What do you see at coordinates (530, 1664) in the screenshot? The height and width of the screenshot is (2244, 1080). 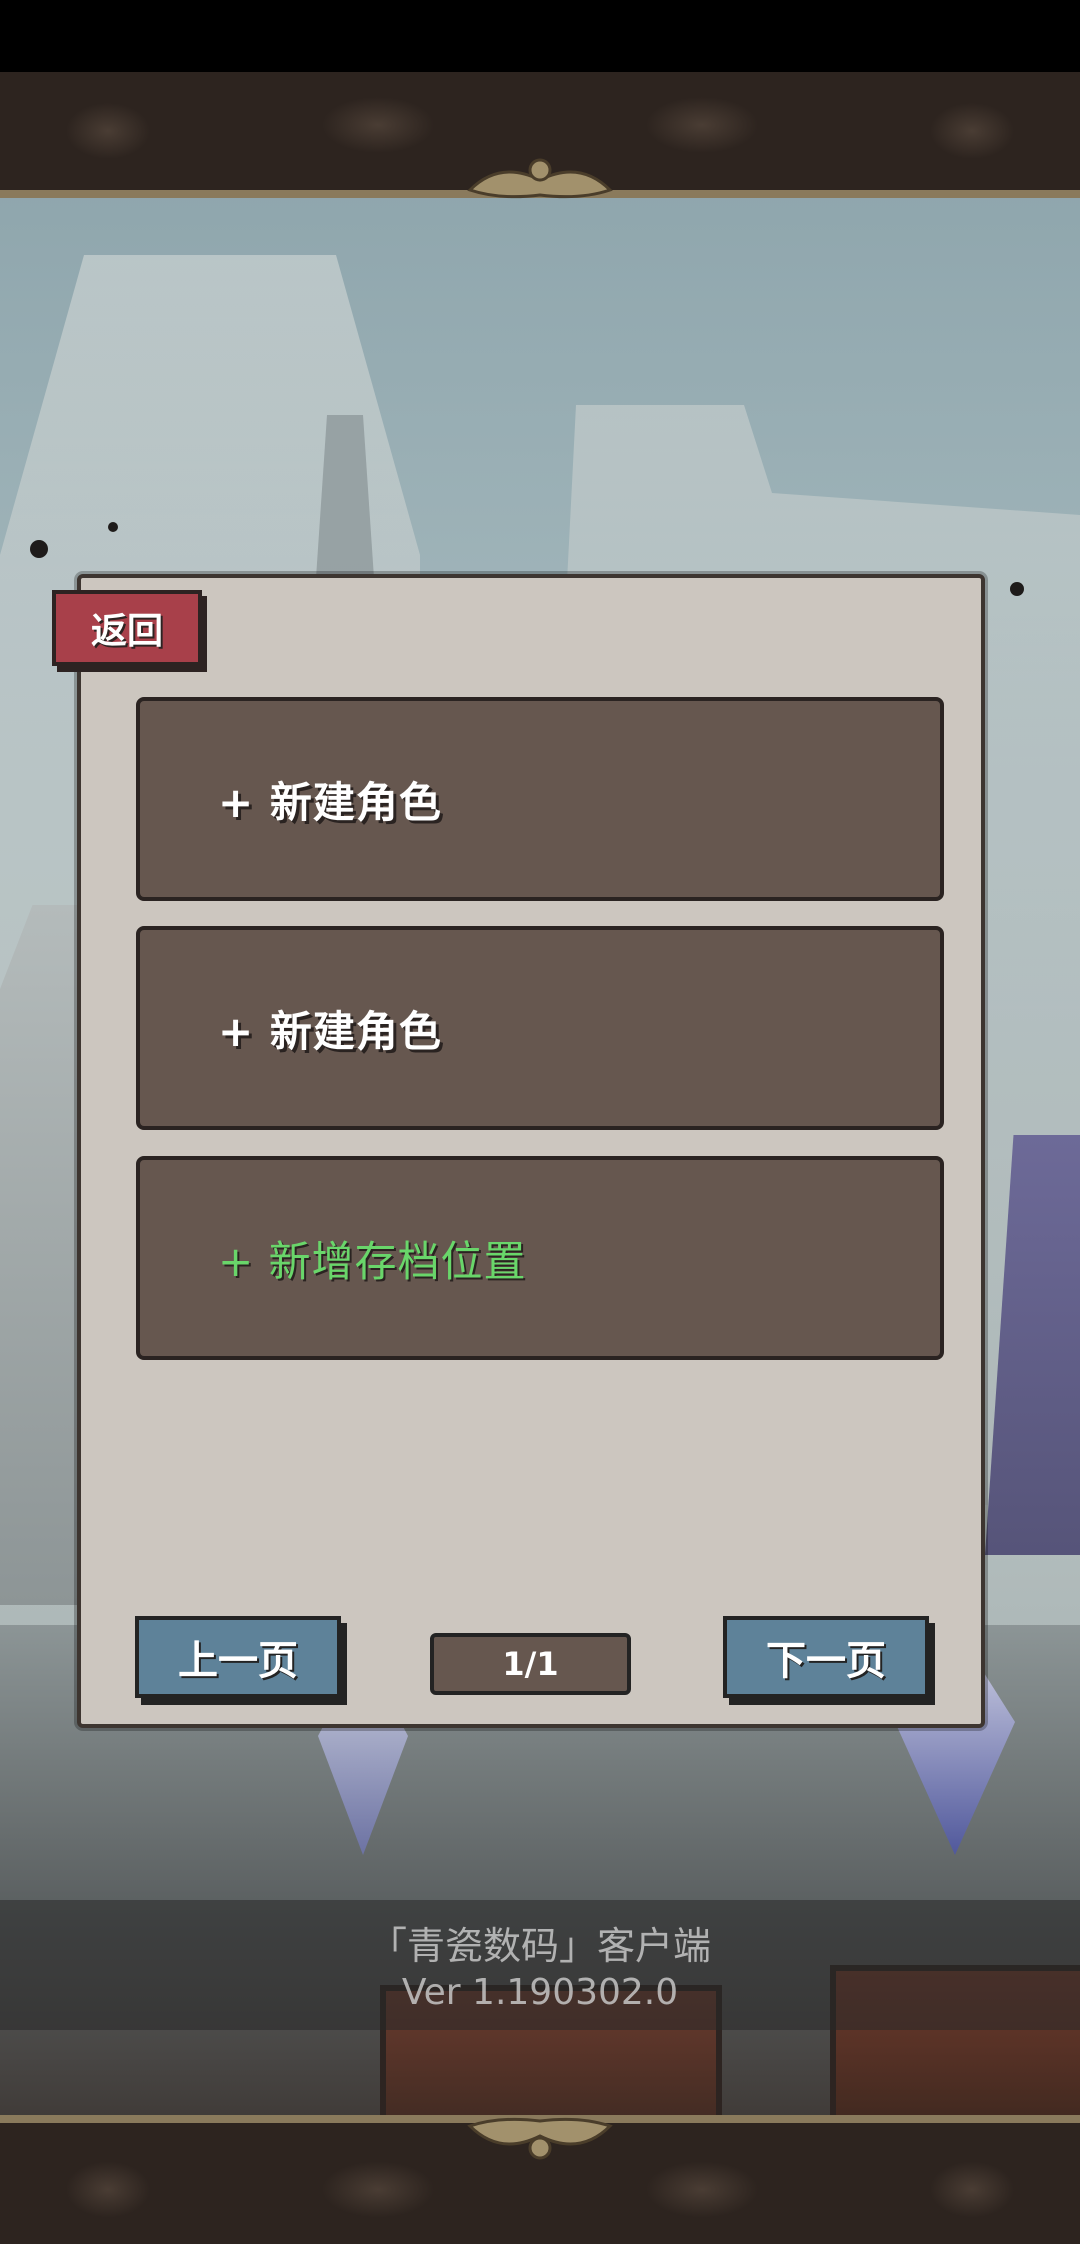 I see `page-indicator: 1/1` at bounding box center [530, 1664].